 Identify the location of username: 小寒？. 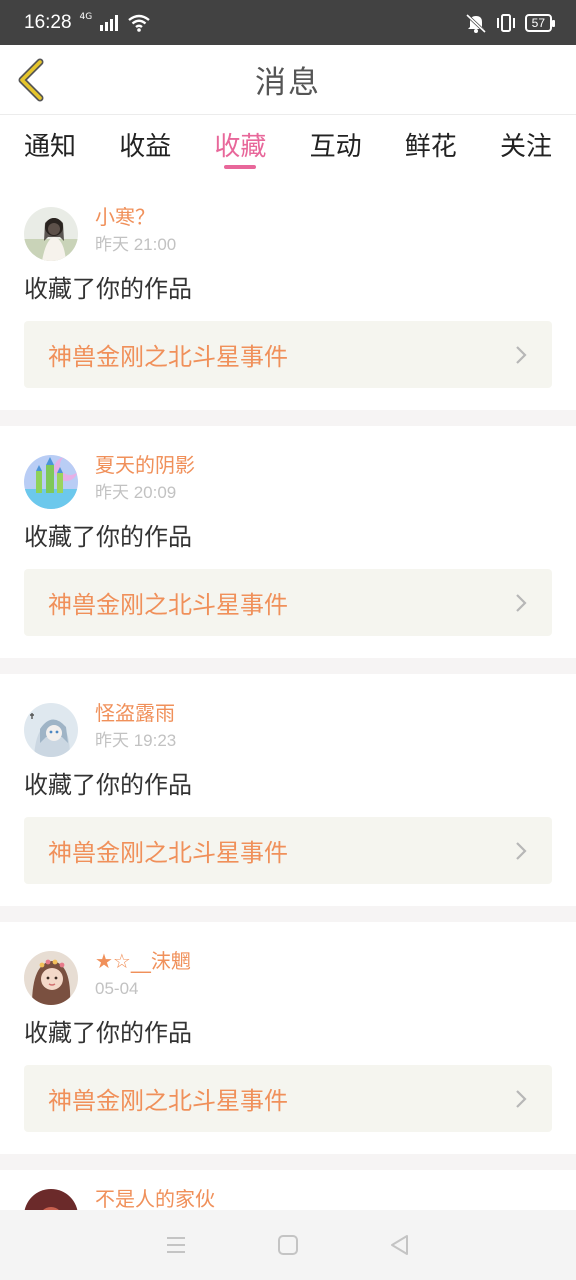
(135, 217).